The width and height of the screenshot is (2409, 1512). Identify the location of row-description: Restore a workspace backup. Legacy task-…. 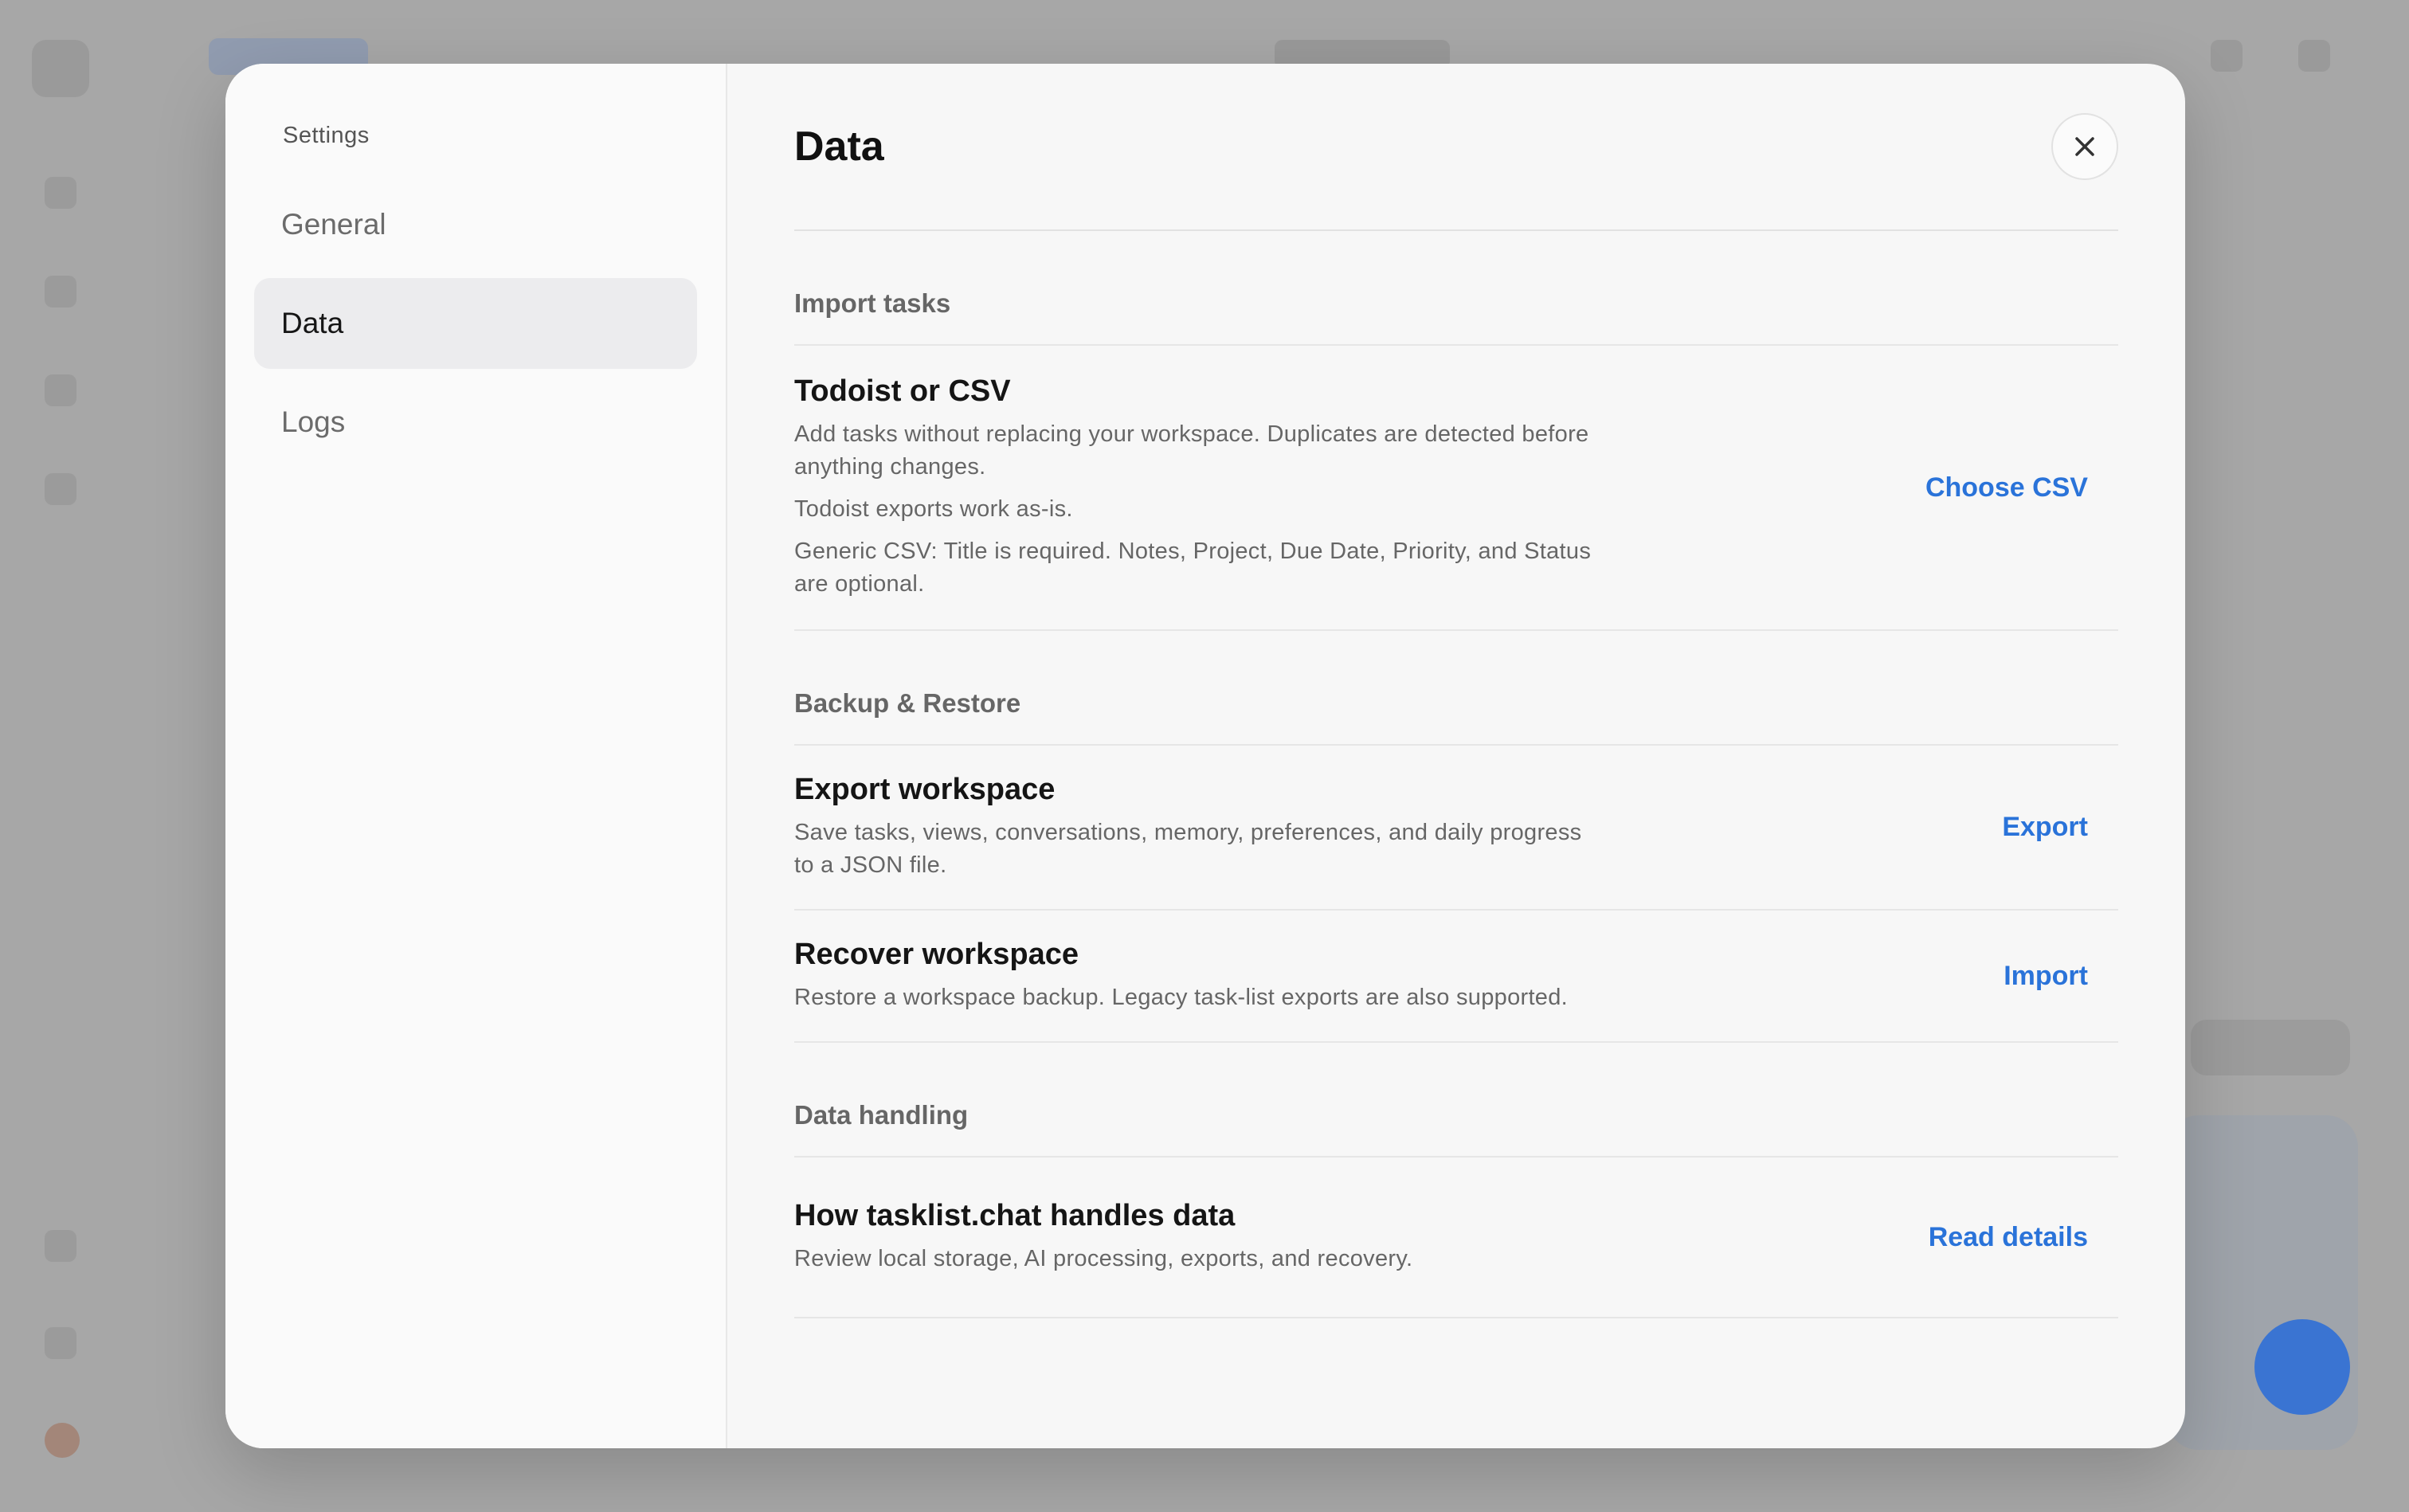
(1181, 998).